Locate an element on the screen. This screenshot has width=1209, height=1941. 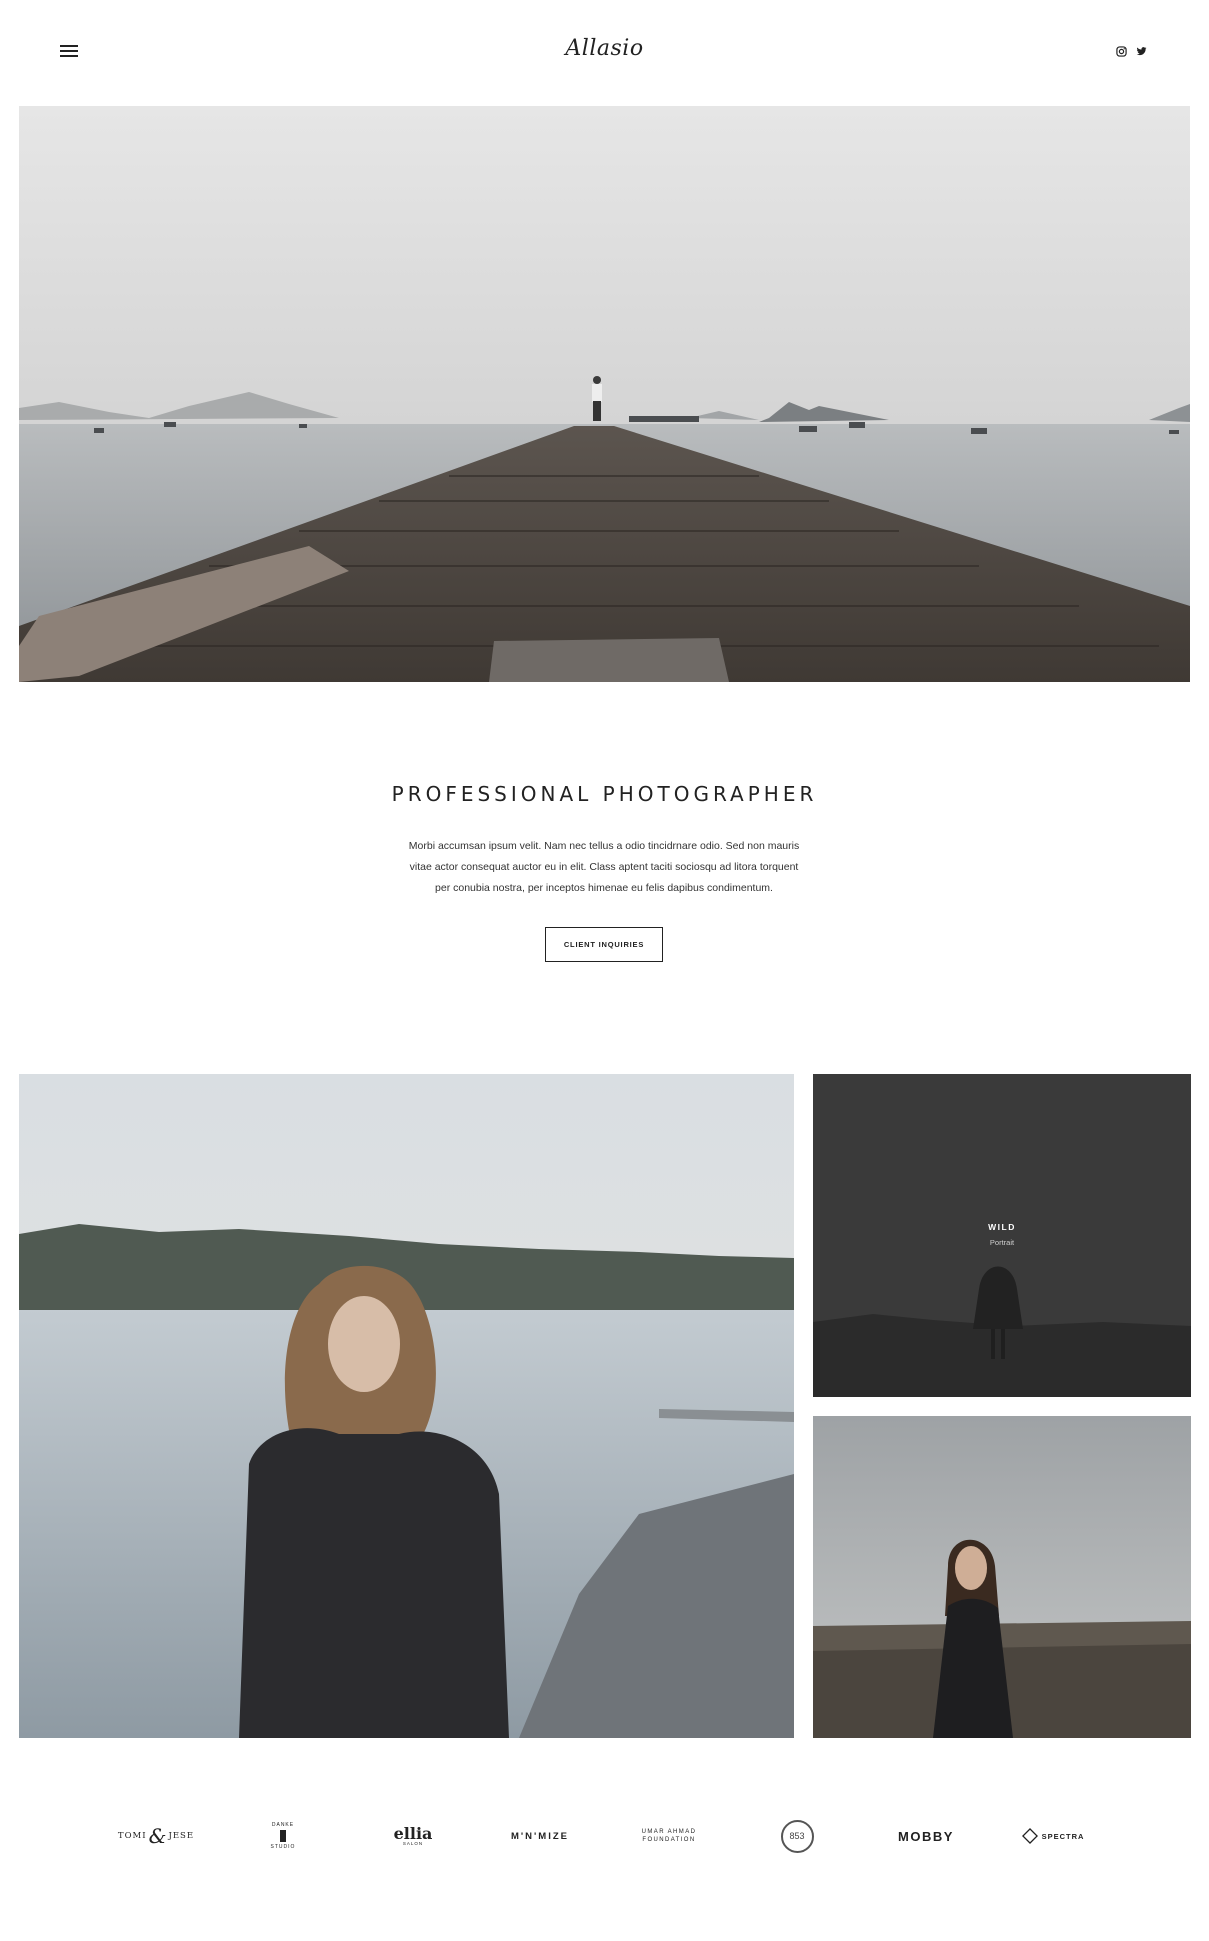
gallery-item-category: Portrait is located at coordinates (1002, 1242).